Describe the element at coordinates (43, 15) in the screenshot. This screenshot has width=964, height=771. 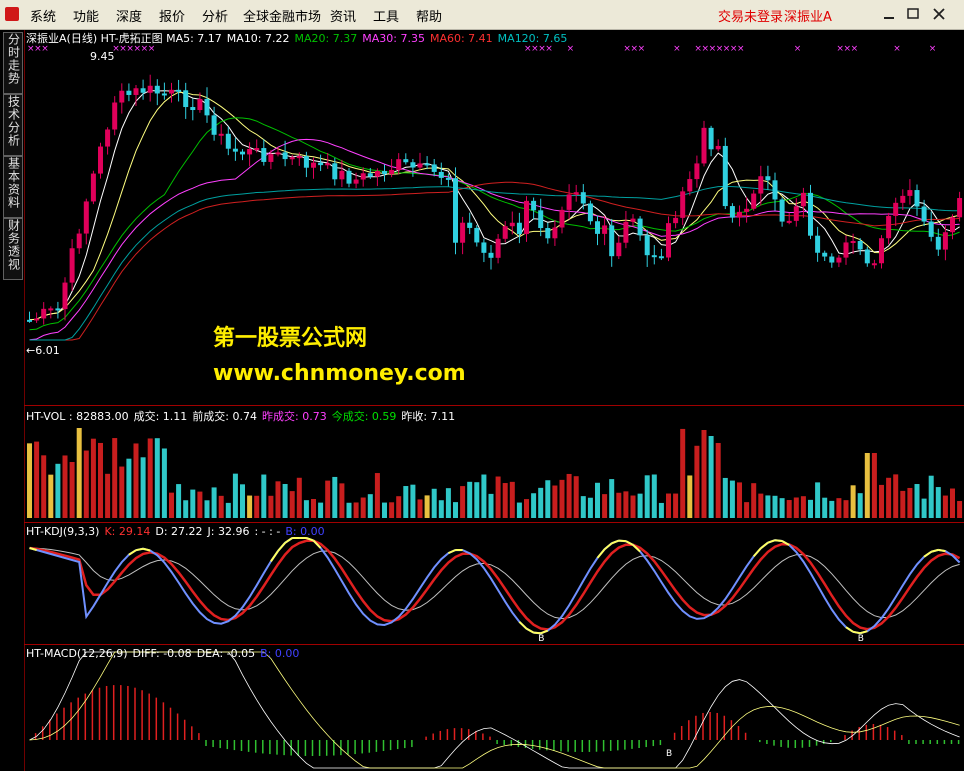
I see `menu-item-system: 系统` at that location.